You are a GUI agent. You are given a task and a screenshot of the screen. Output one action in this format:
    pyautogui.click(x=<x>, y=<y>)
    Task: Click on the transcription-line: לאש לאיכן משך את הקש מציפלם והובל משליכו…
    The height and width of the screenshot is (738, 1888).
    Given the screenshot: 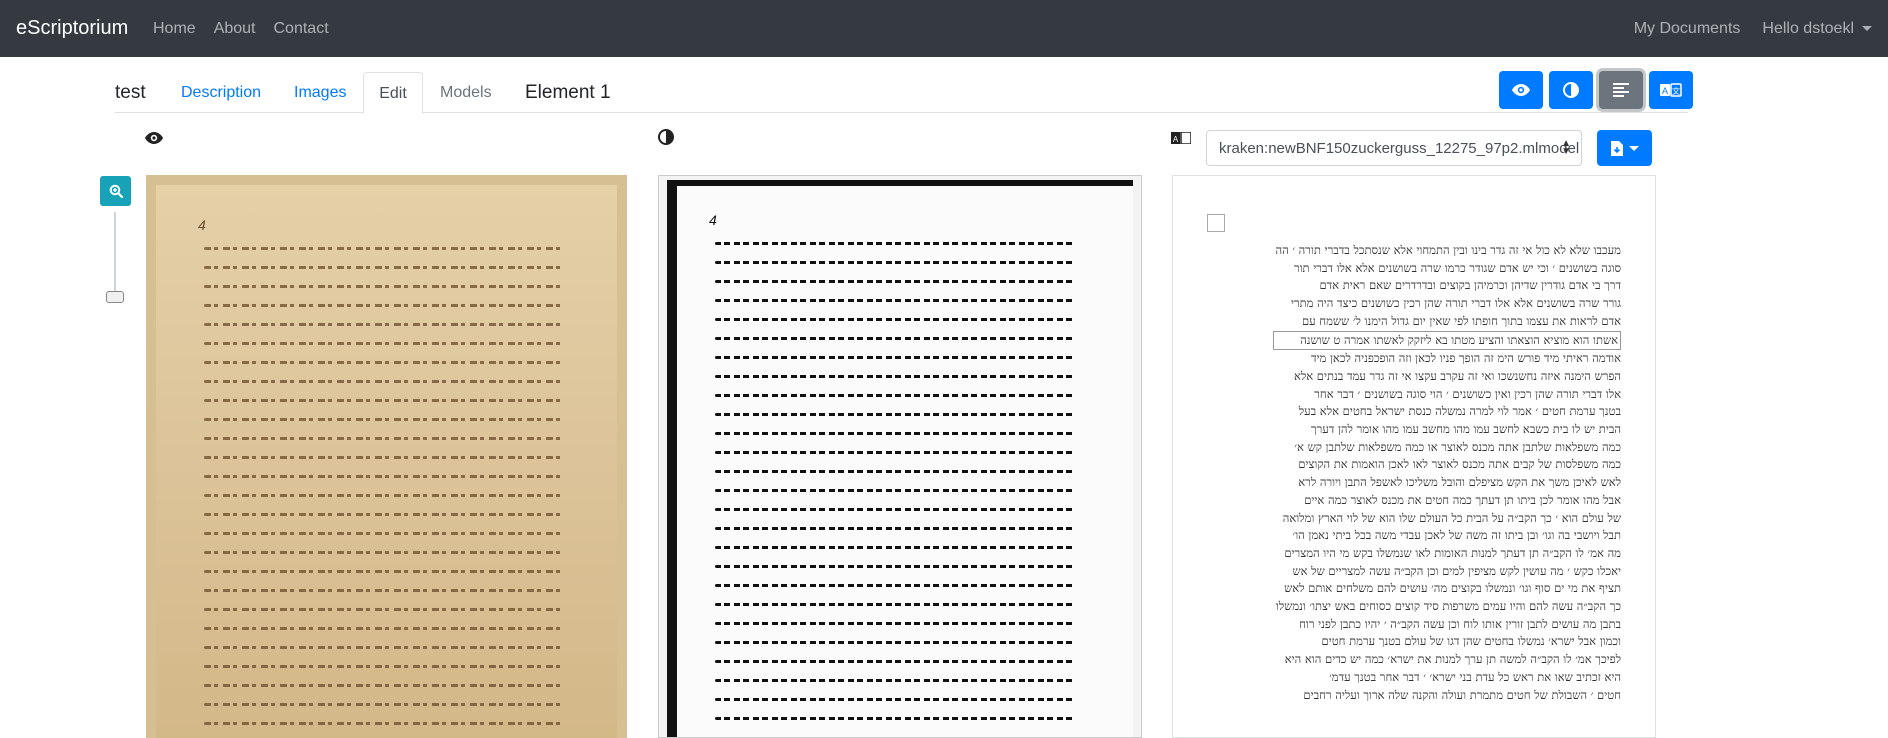 What is the action you would take?
    pyautogui.click(x=1447, y=483)
    